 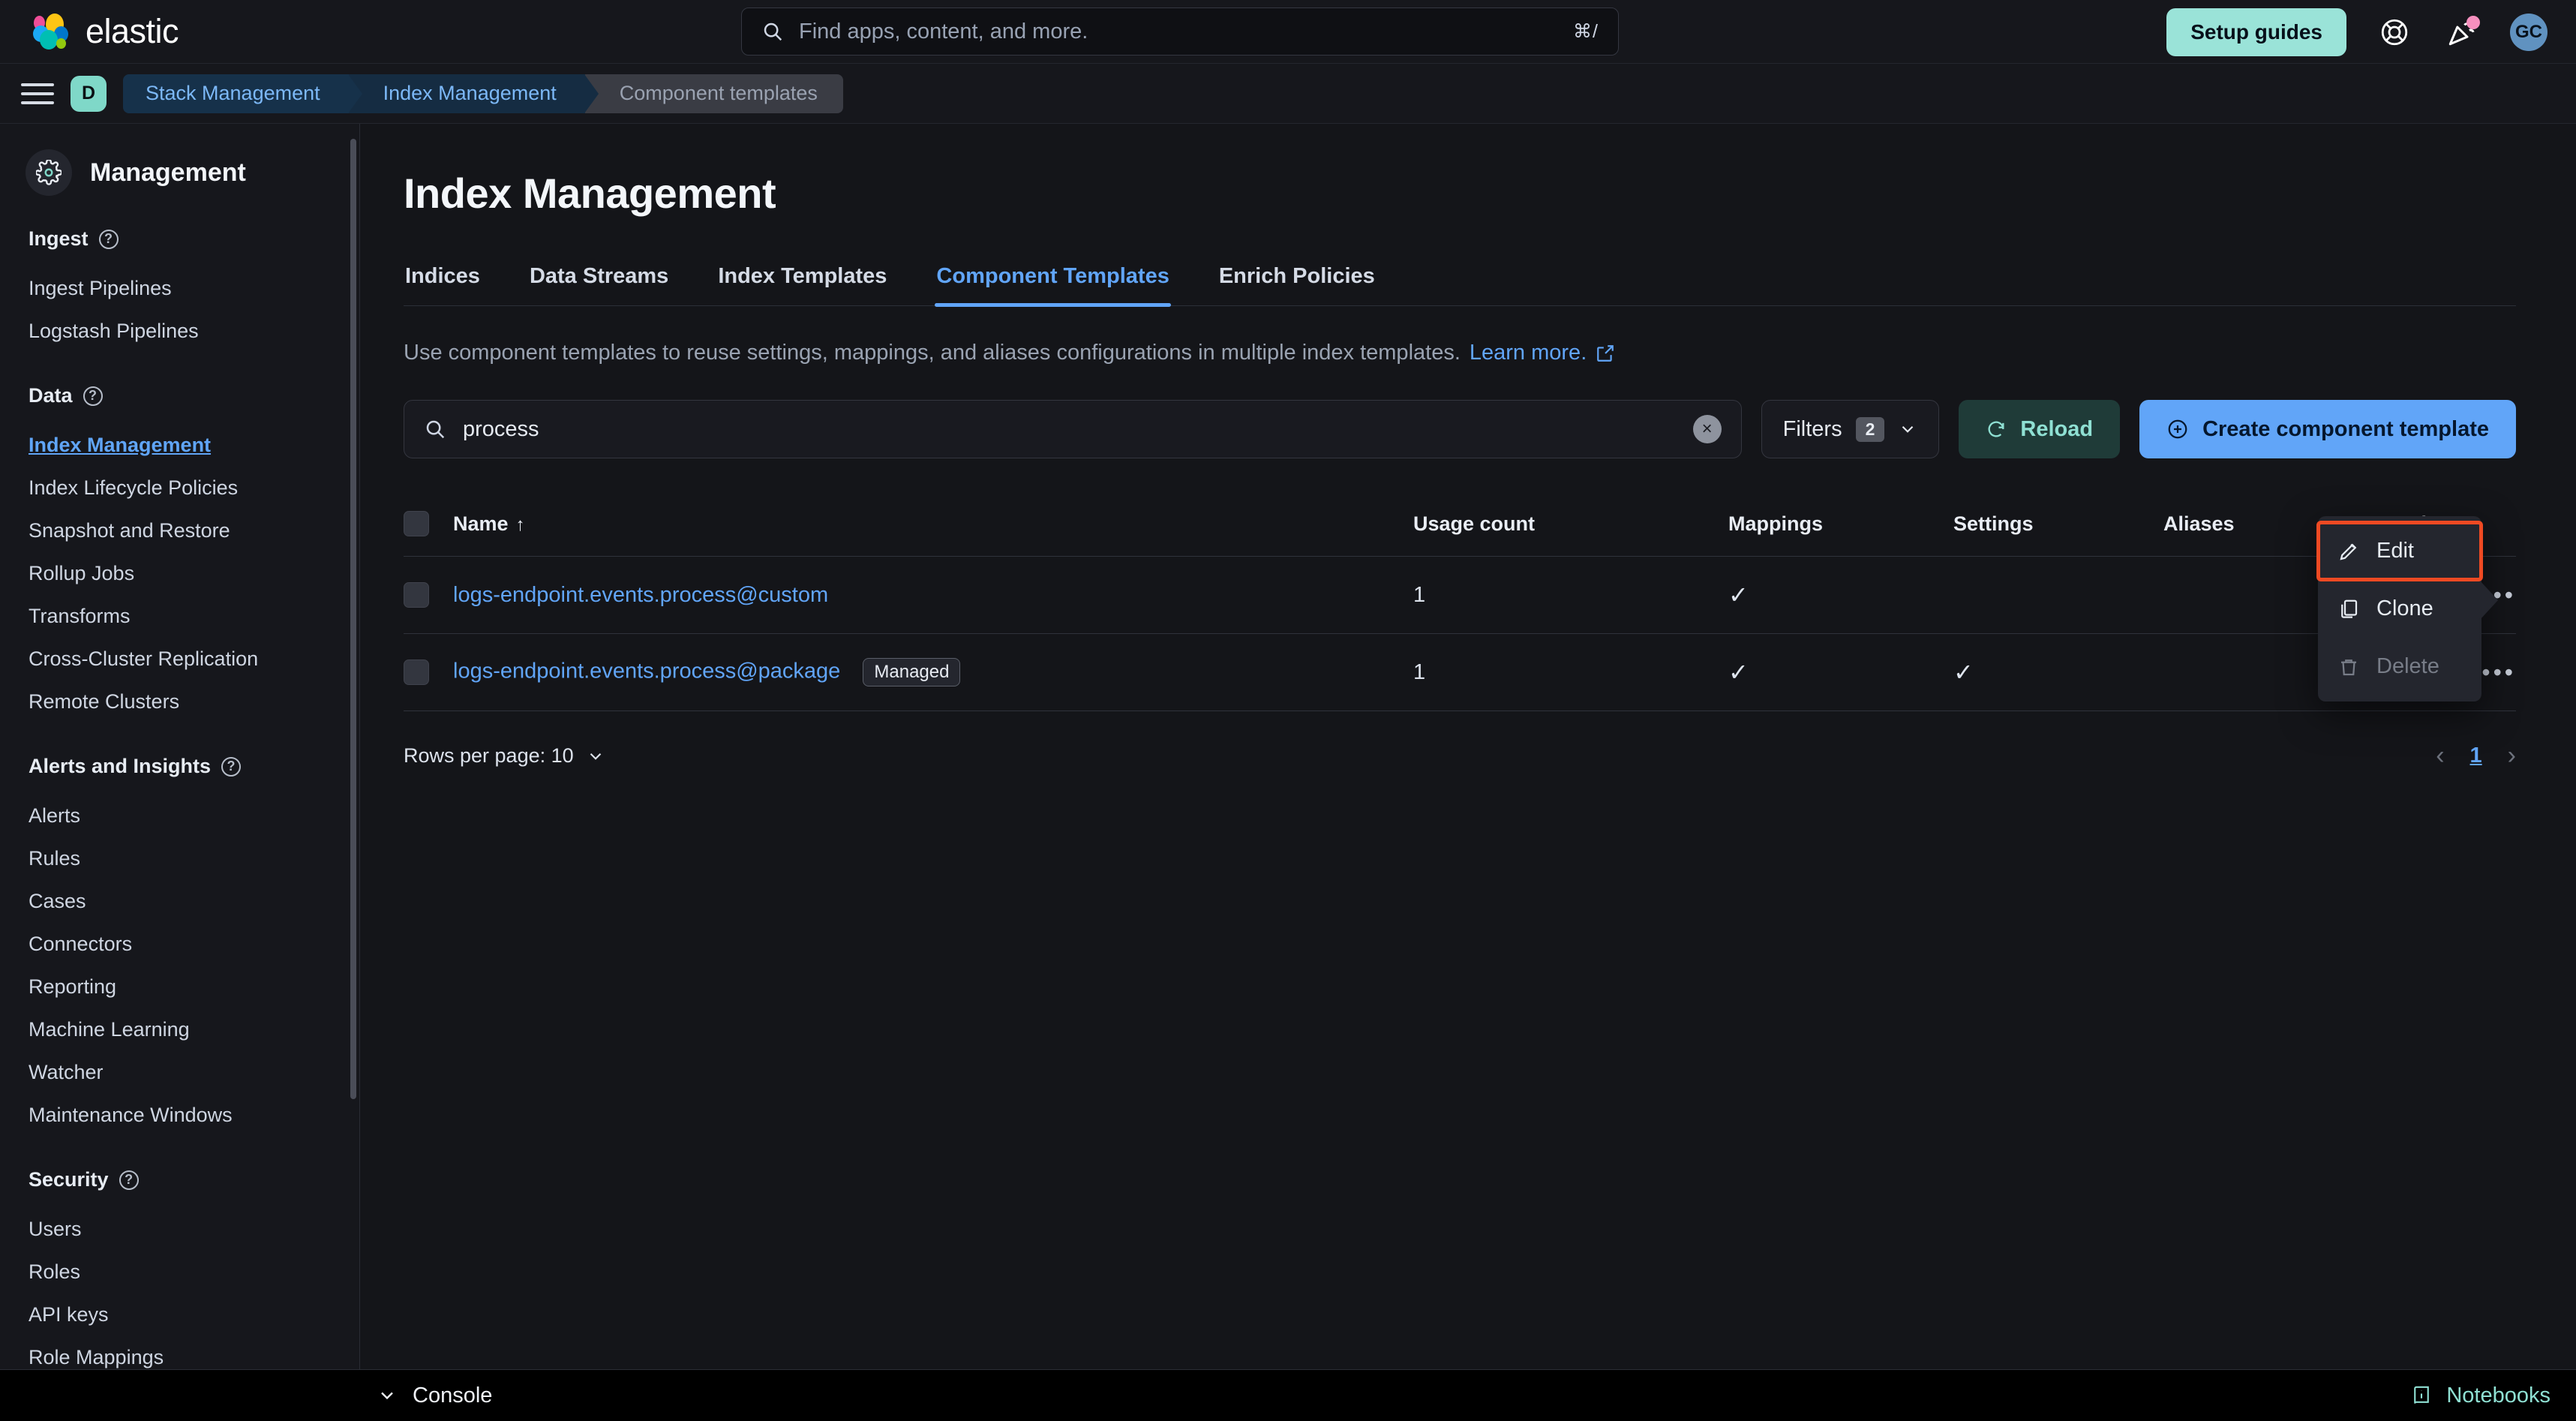 I want to click on console-toggle: Console, so click(x=434, y=1395).